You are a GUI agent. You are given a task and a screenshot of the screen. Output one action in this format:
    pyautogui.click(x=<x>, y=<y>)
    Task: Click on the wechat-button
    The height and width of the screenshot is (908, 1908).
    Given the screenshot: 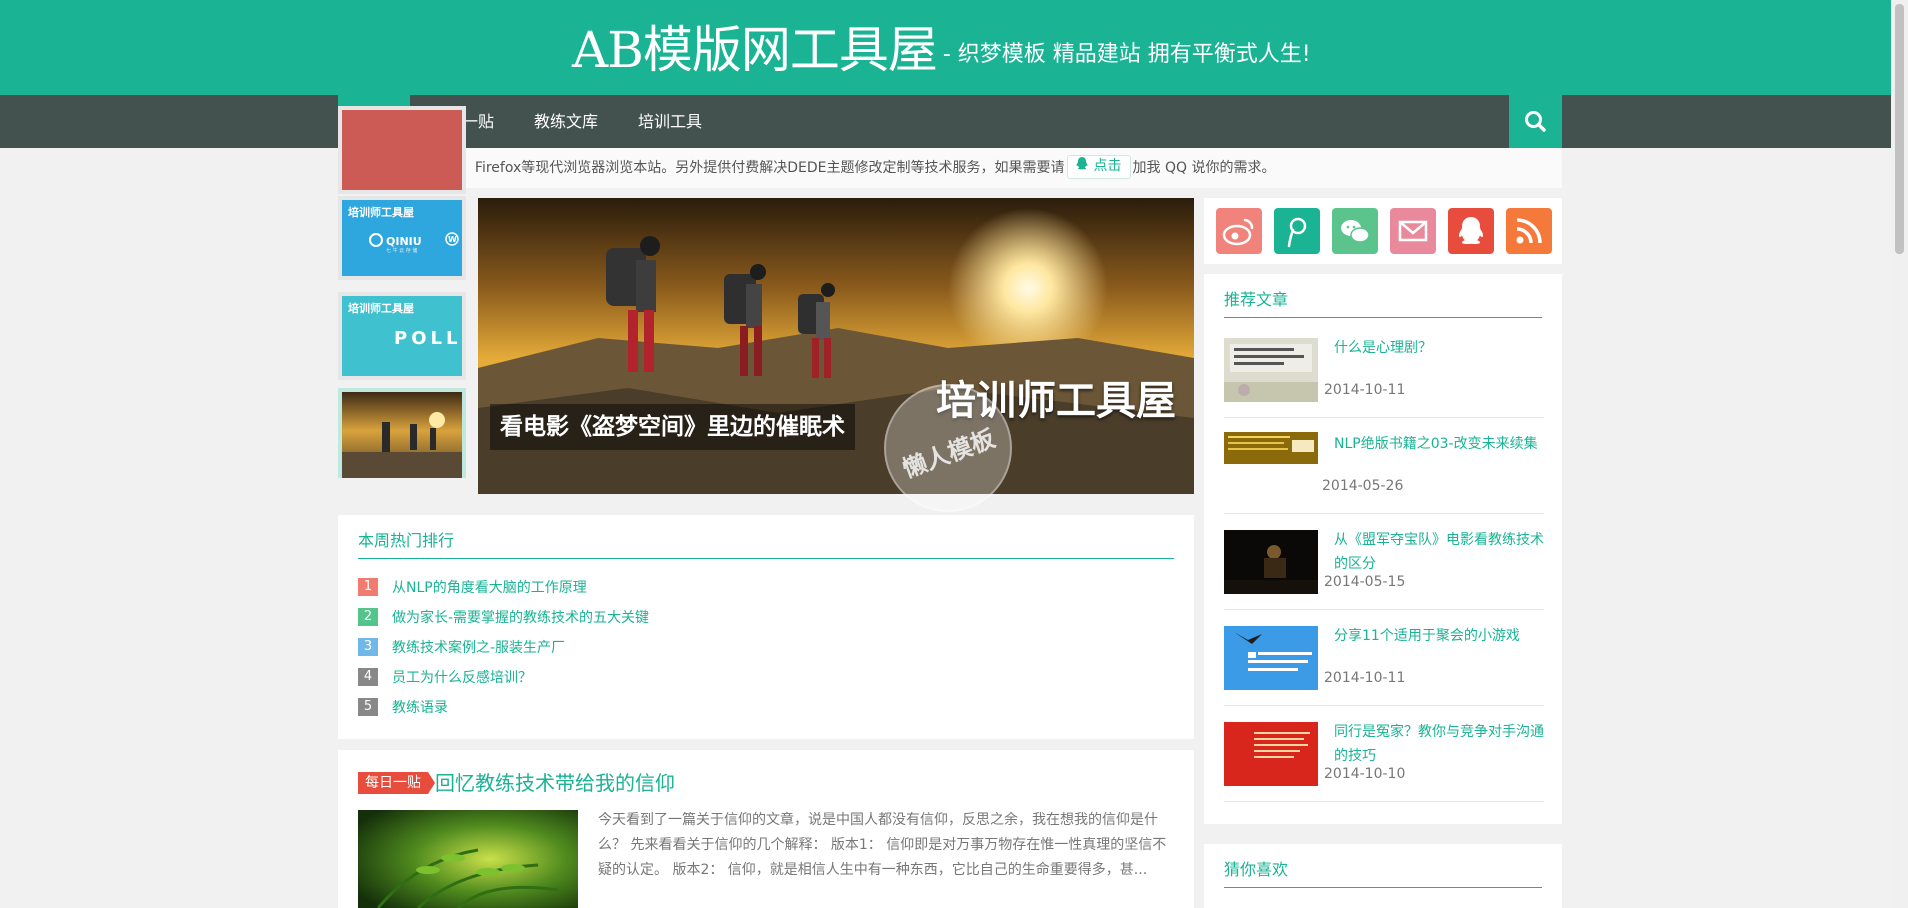 What is the action you would take?
    pyautogui.click(x=1355, y=231)
    